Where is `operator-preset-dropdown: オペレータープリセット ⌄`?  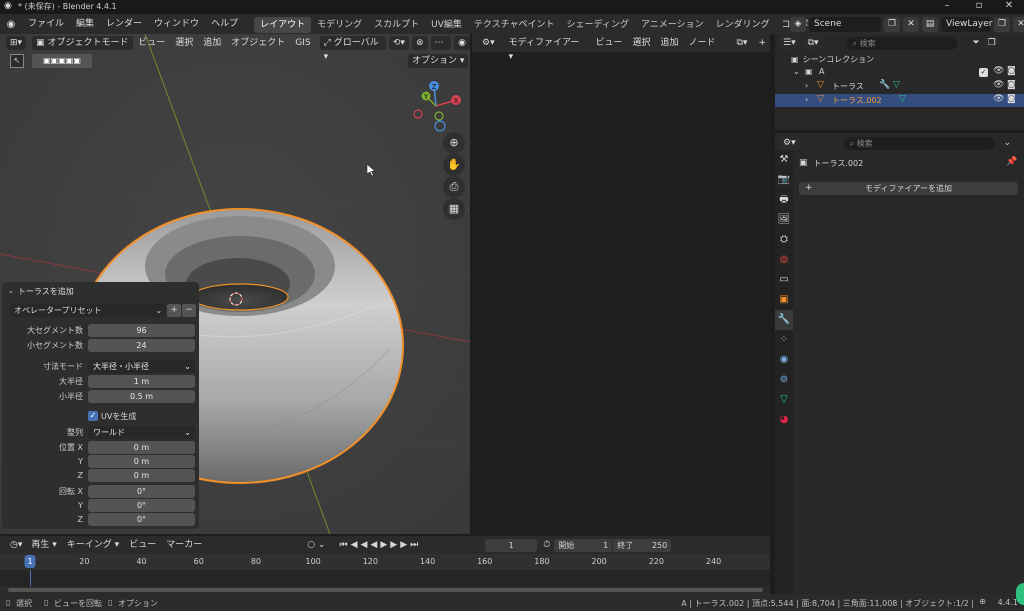 operator-preset-dropdown: オペレータープリセット ⌄ is located at coordinates (88, 310).